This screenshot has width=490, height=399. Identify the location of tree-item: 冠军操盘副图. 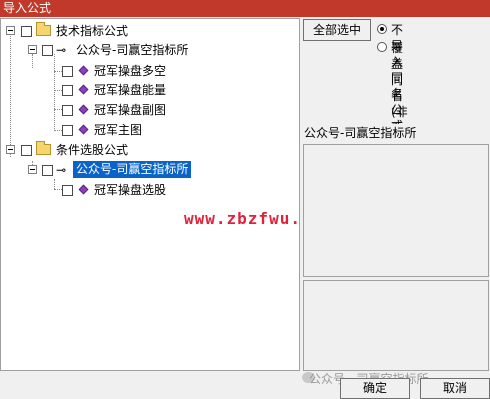
(146, 110).